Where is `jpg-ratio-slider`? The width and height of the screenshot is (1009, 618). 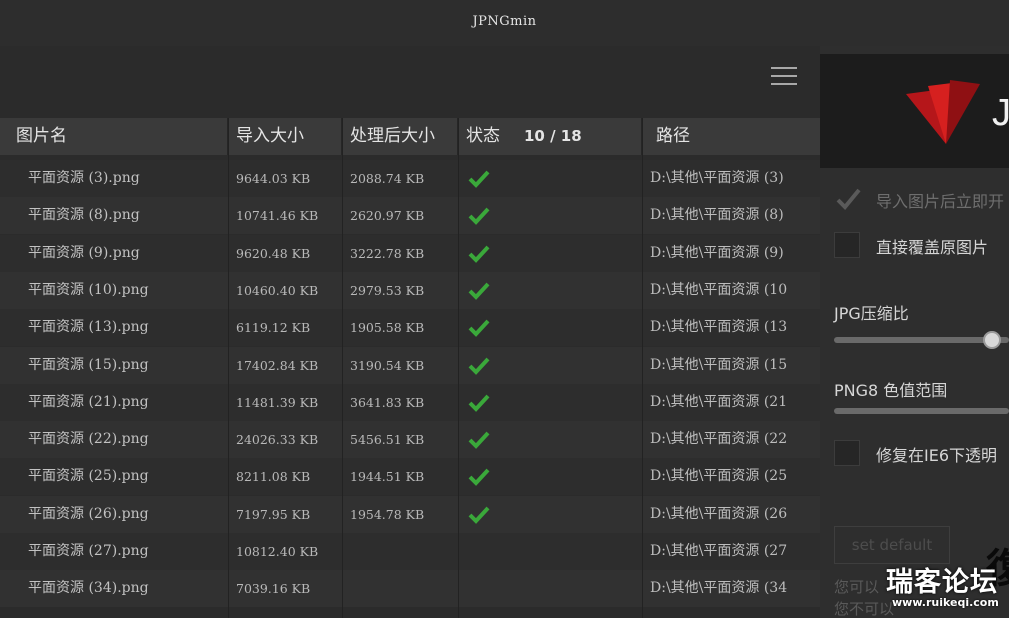
jpg-ratio-slider is located at coordinates (921, 340).